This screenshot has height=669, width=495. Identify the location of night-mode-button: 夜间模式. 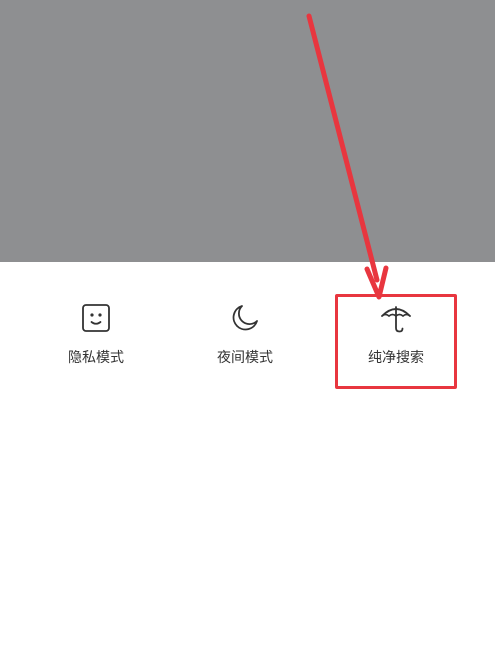
(245, 341).